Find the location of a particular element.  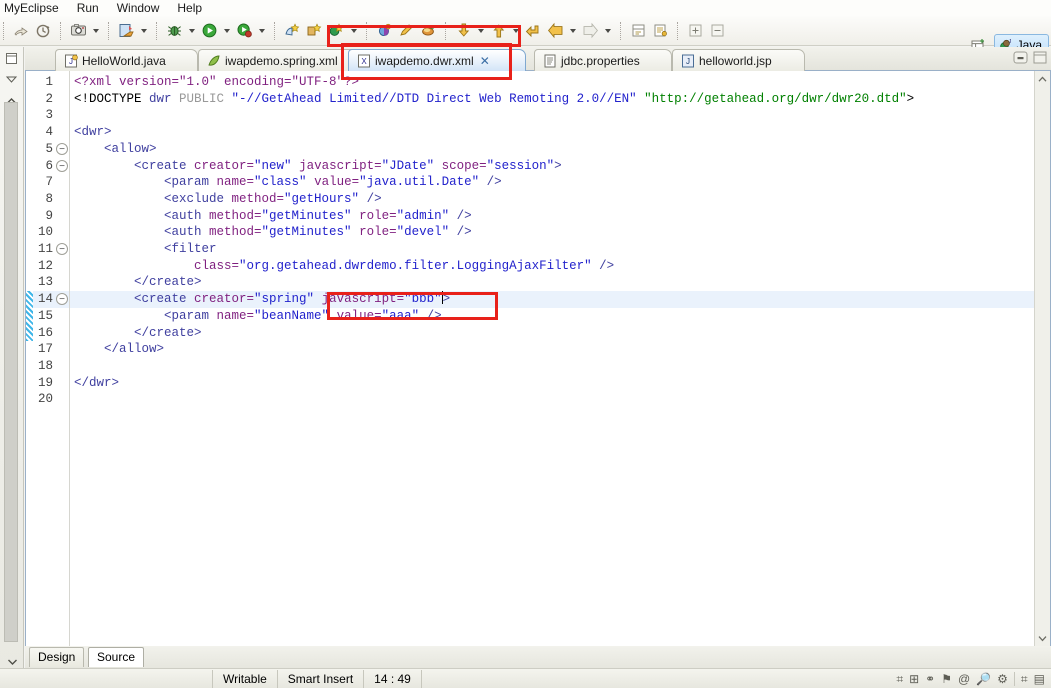

link-with-editor-icon: ⚭ is located at coordinates (930, 679).